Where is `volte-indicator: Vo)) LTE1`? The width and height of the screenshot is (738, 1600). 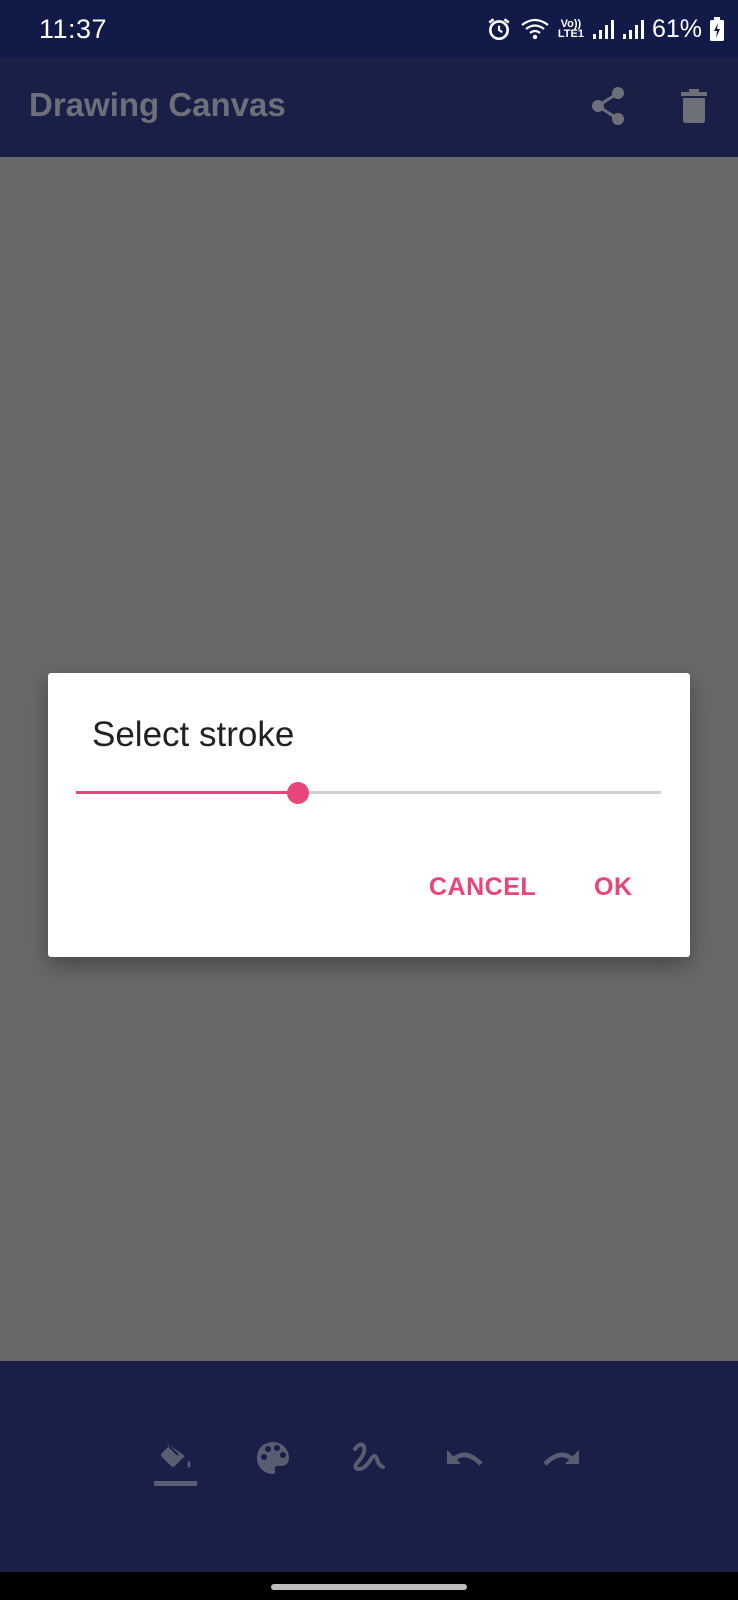 volte-indicator: Vo)) LTE1 is located at coordinates (570, 29).